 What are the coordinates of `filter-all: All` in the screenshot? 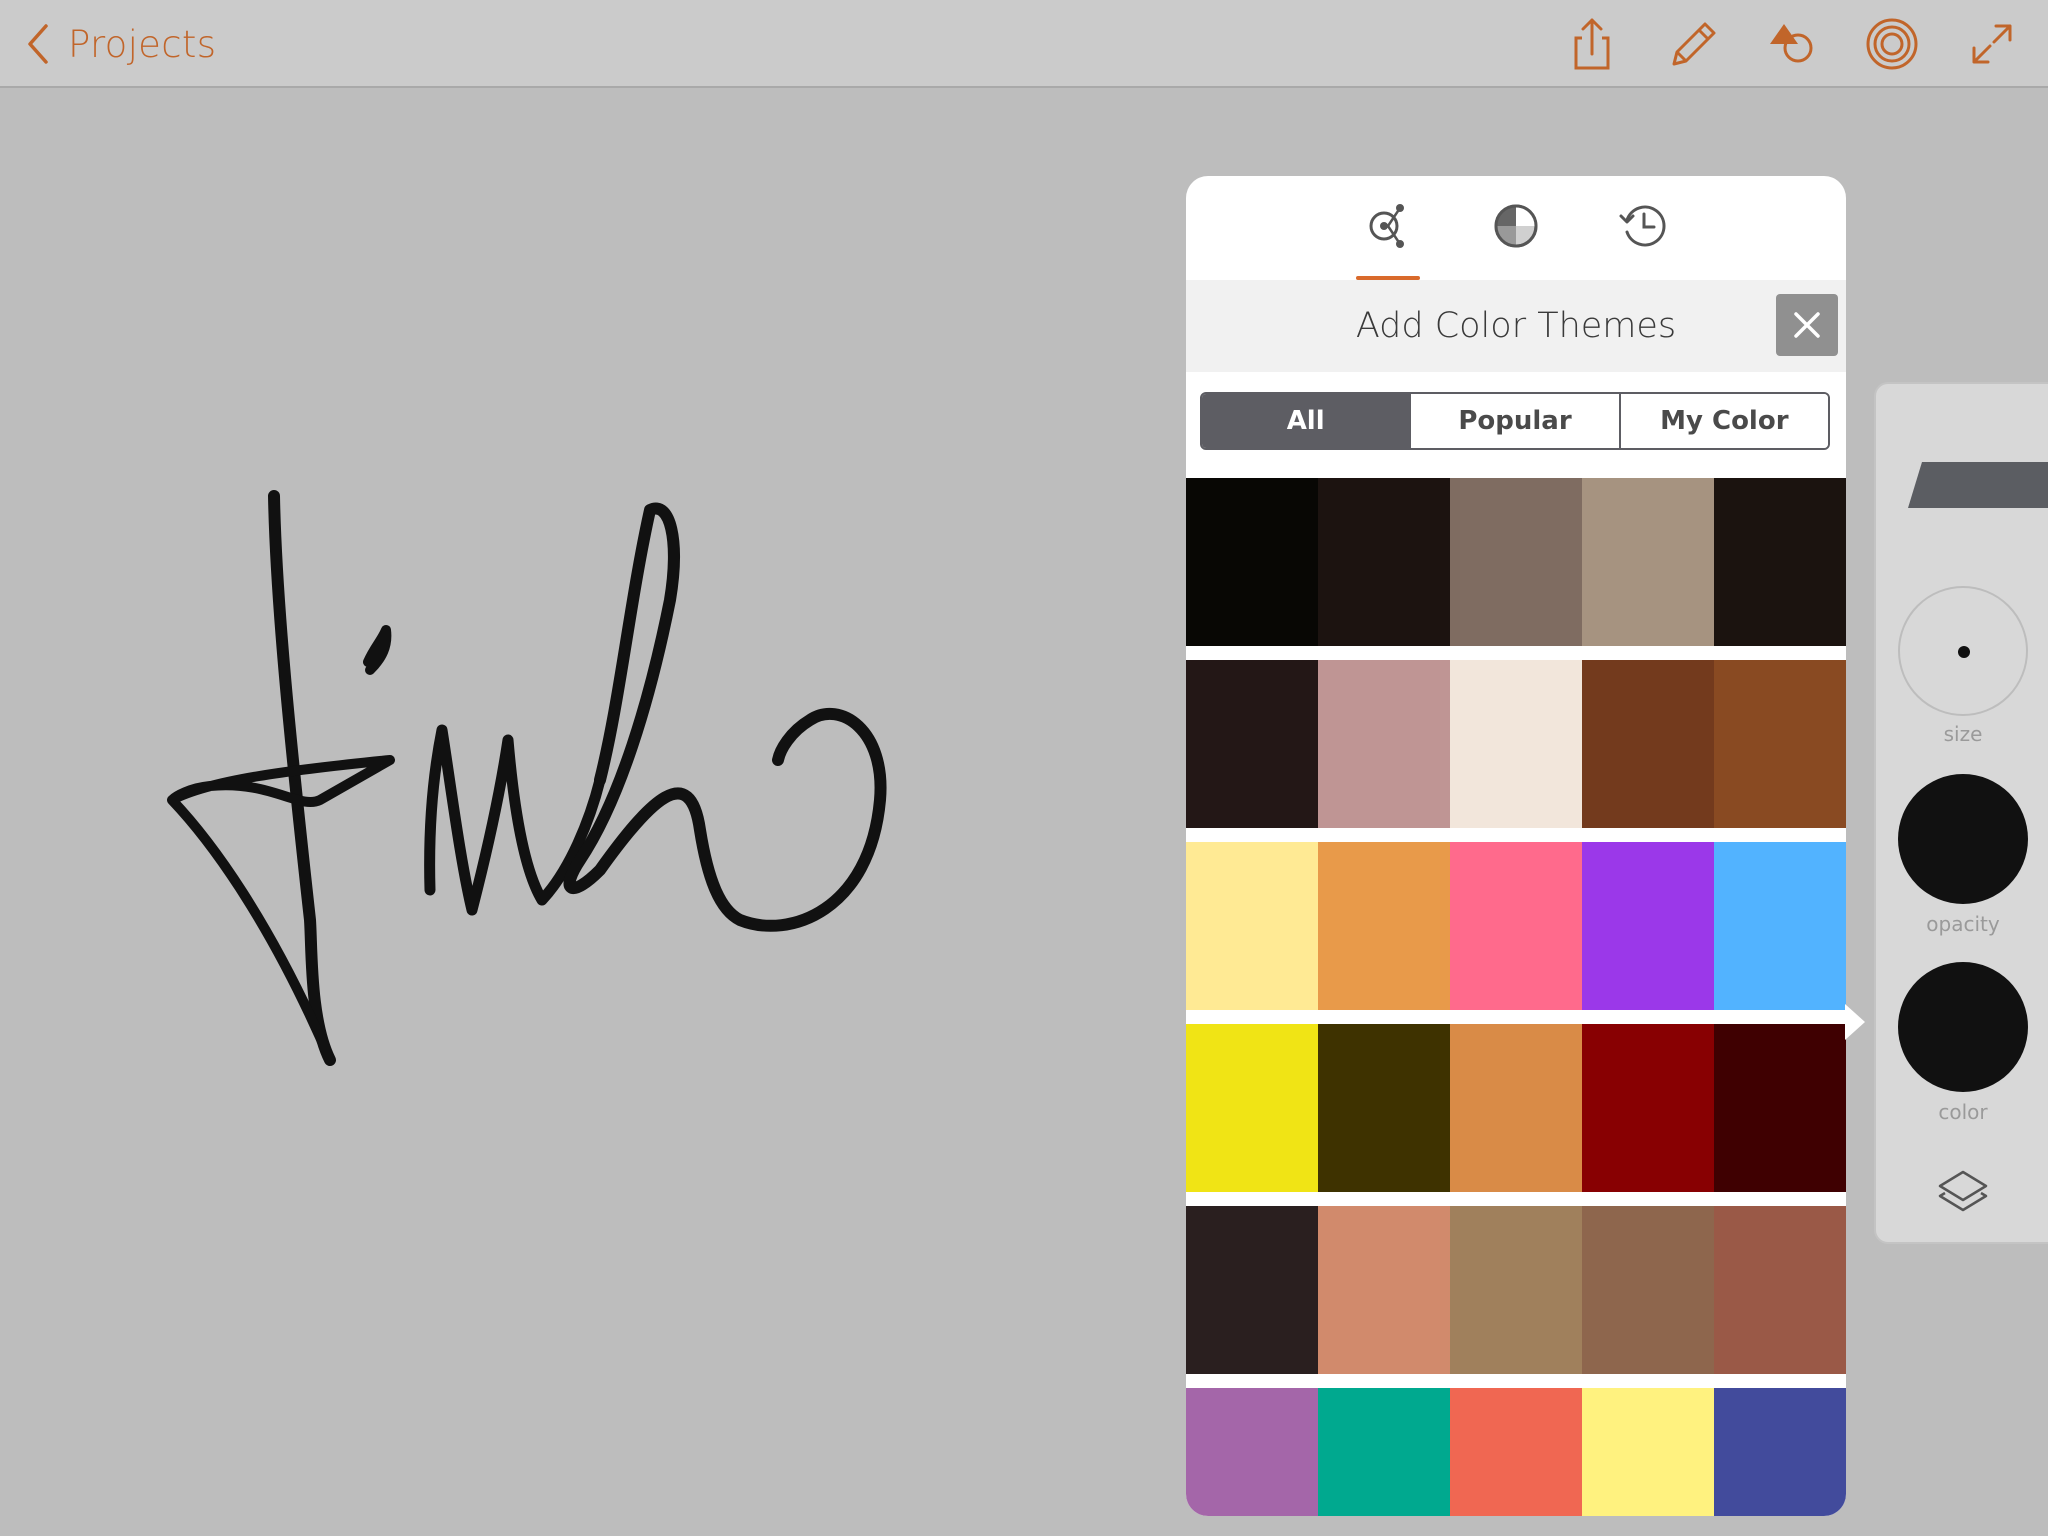 It's located at (1306, 421).